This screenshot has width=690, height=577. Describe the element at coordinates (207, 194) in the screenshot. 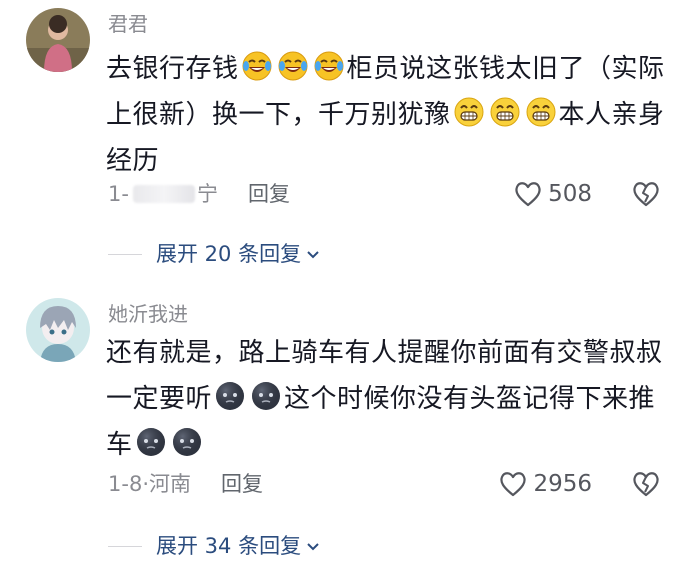

I see `comment-location: 宁` at that location.